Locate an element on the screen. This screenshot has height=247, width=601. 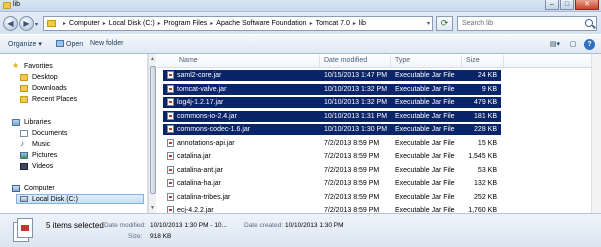
breadcrumb-local-disk: Local Disk (C:) is located at coordinates (132, 23).